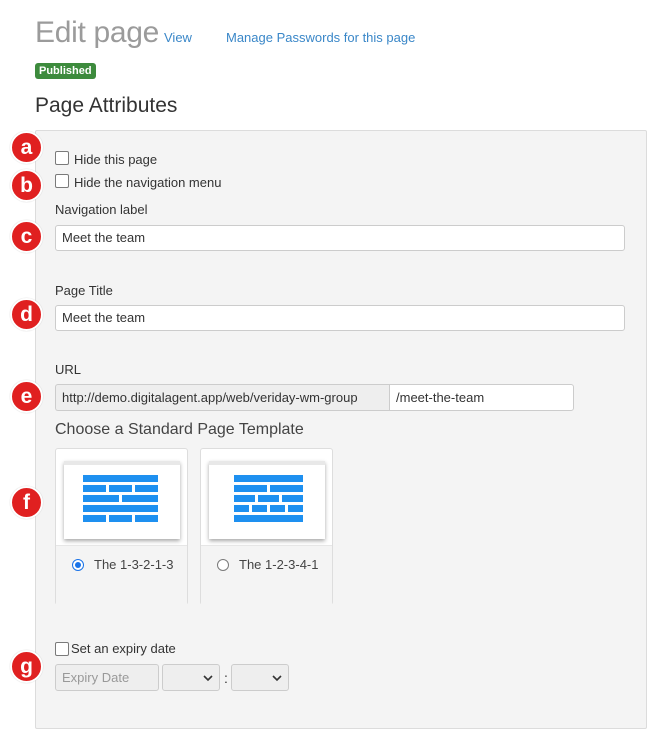  Describe the element at coordinates (340, 238) in the screenshot. I see `nav-label-input: Meet the team` at that location.